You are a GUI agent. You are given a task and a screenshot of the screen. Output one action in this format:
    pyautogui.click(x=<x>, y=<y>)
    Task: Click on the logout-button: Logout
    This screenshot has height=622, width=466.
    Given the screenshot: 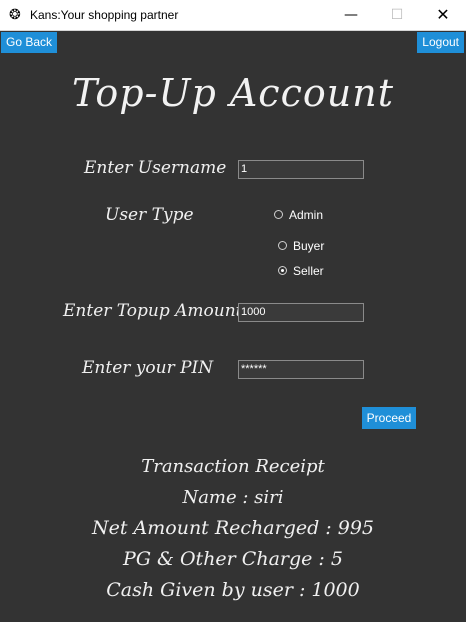 What is the action you would take?
    pyautogui.click(x=440, y=42)
    